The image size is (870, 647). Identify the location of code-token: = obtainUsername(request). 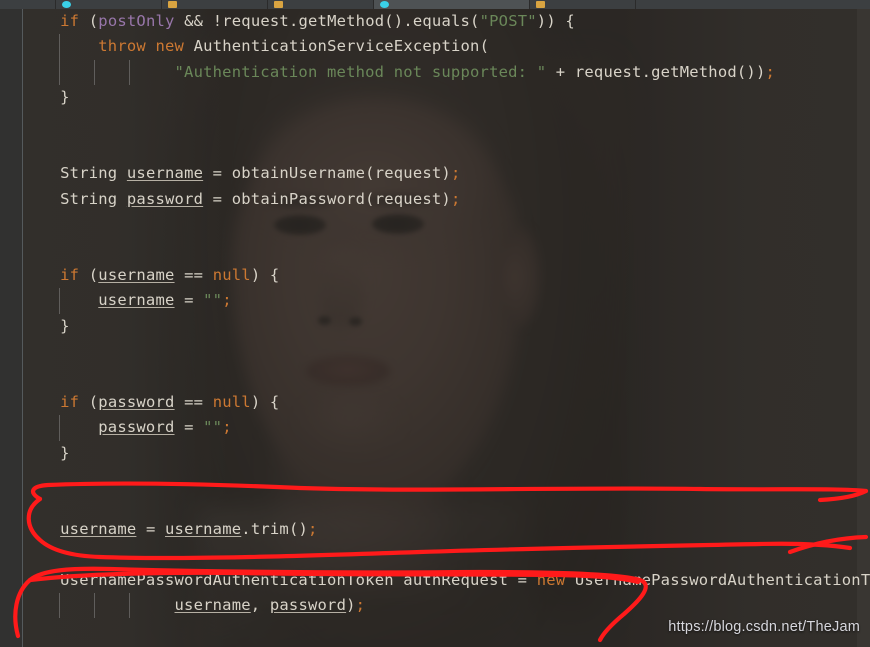
(327, 173).